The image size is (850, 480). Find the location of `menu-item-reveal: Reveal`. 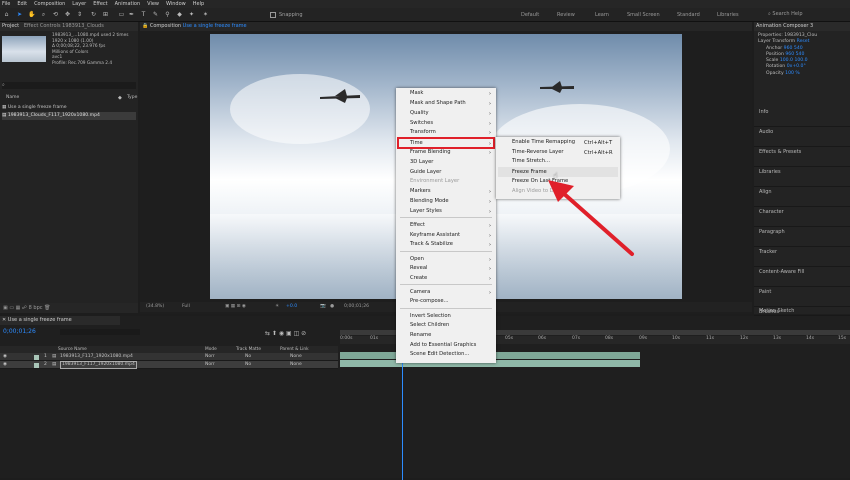

menu-item-reveal: Reveal is located at coordinates (418, 268).